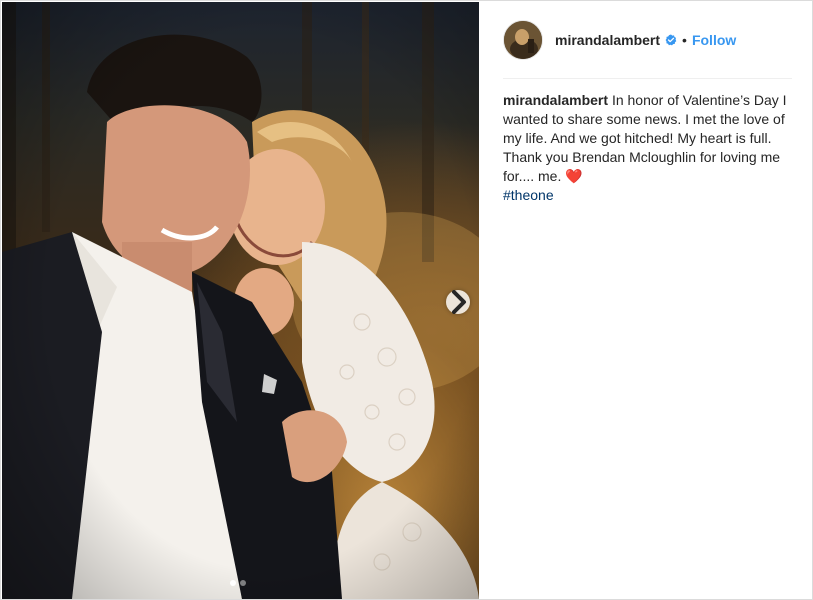 This screenshot has width=813, height=600. Describe the element at coordinates (647, 78) in the screenshot. I see `header-divider` at that location.